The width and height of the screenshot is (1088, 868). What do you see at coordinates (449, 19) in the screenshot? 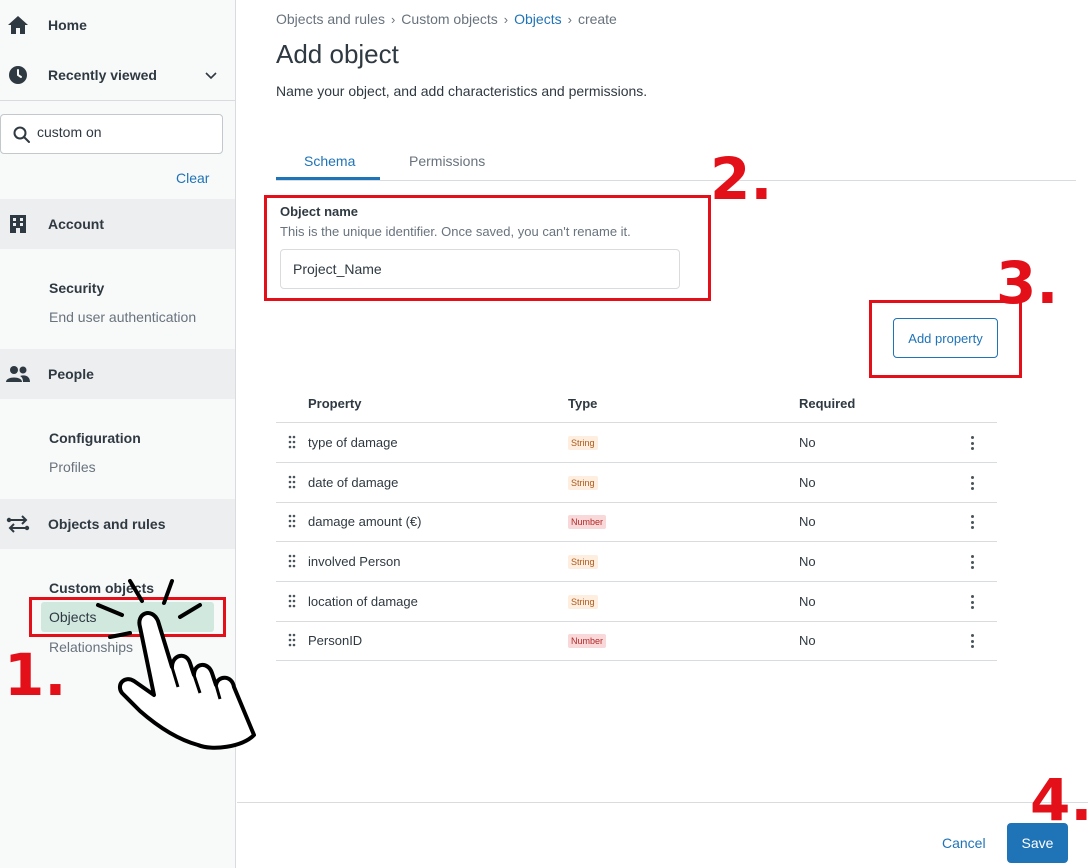
I see `breadcrumb-custom-objects: Custom objects` at bounding box center [449, 19].